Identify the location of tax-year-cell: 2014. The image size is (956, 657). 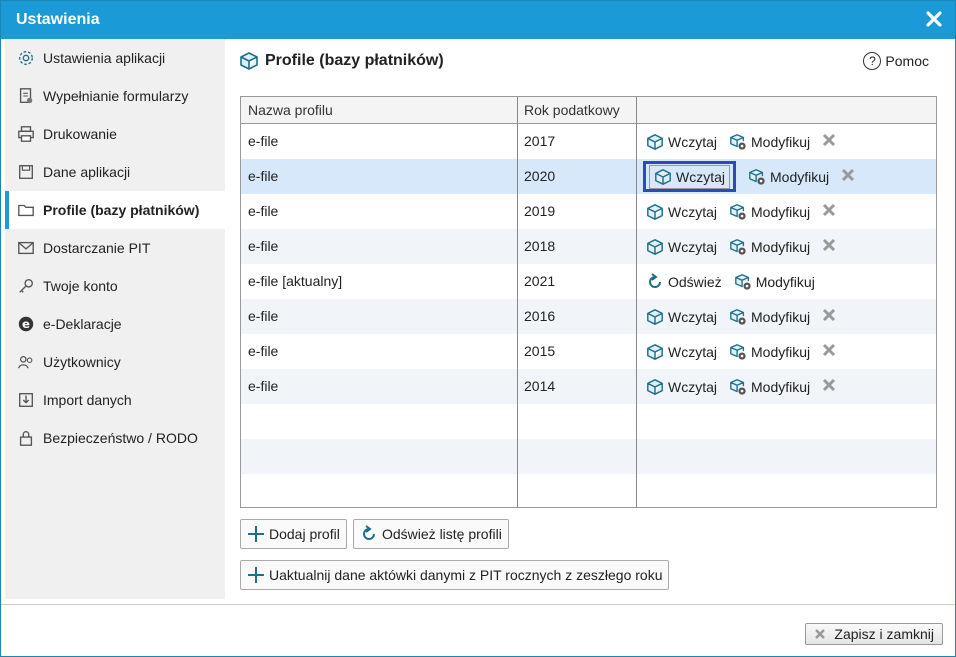
(540, 386).